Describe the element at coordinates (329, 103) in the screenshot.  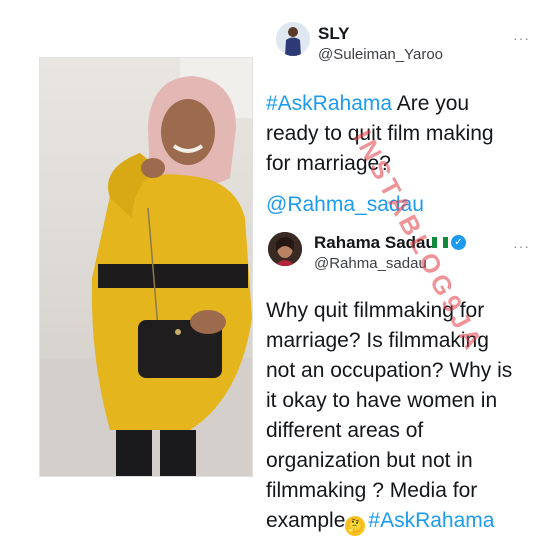
I see `tweet1-hashtag: #AskRahama` at that location.